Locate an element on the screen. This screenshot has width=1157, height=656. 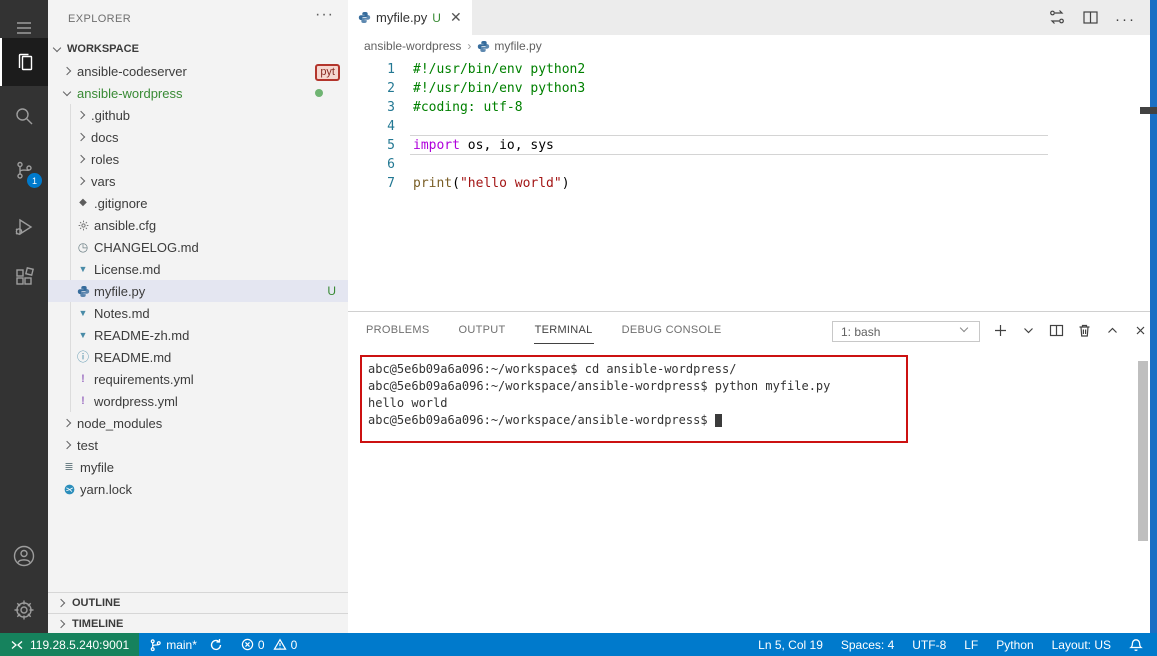
panel-tab-output: OUTPUT is located at coordinates (482, 329).